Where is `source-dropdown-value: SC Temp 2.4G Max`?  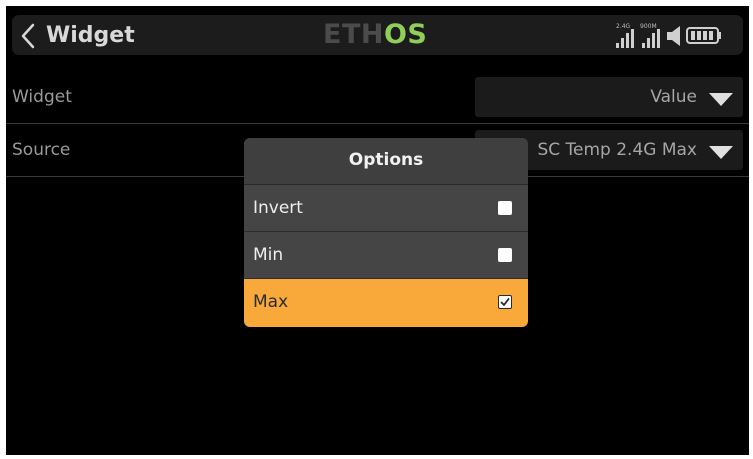 source-dropdown-value: SC Temp 2.4G Max is located at coordinates (617, 150).